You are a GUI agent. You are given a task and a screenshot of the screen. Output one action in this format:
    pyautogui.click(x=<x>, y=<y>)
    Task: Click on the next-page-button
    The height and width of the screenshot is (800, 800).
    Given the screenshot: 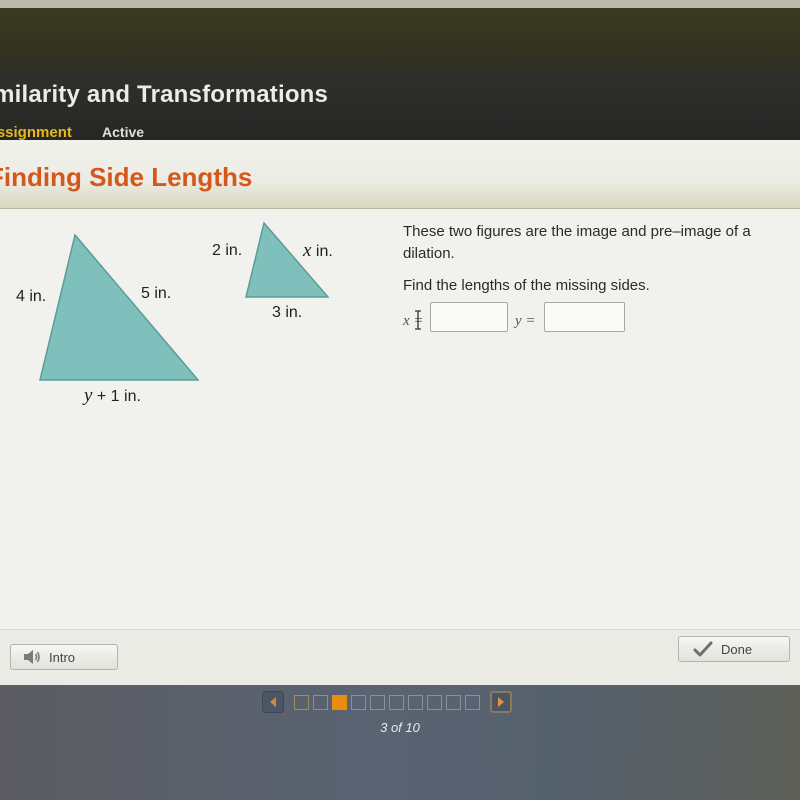 What is the action you would take?
    pyautogui.click(x=501, y=702)
    